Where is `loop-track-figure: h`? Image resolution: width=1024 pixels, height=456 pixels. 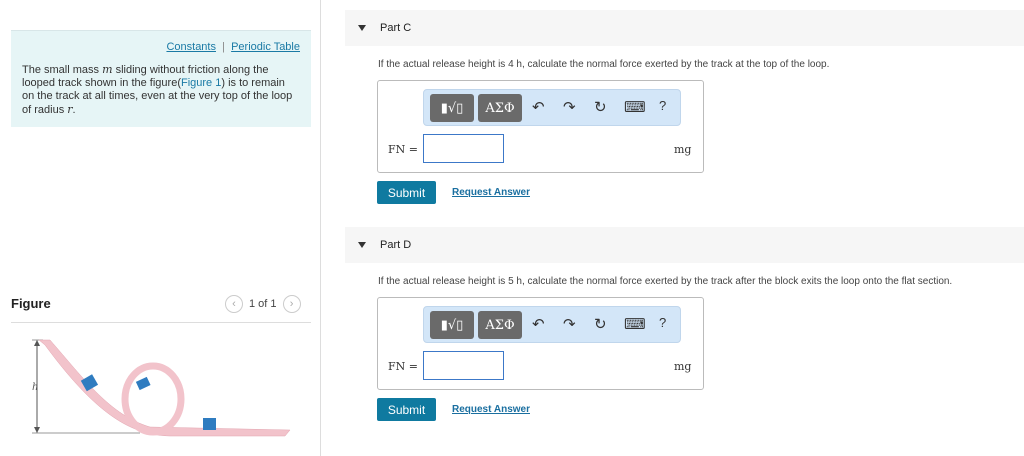 loop-track-figure: h is located at coordinates (161, 388).